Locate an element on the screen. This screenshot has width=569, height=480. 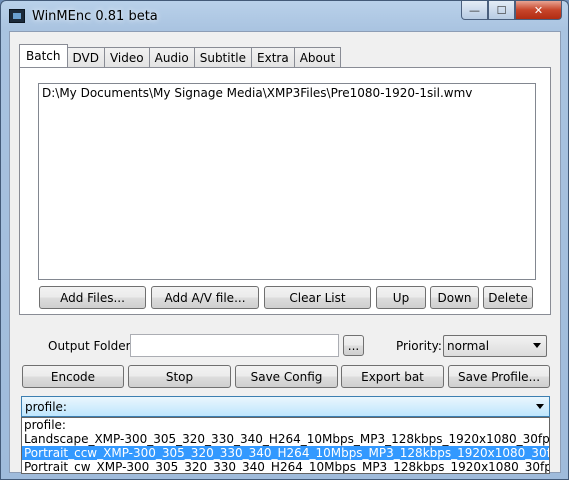
profile-option: profile: is located at coordinates (285, 425).